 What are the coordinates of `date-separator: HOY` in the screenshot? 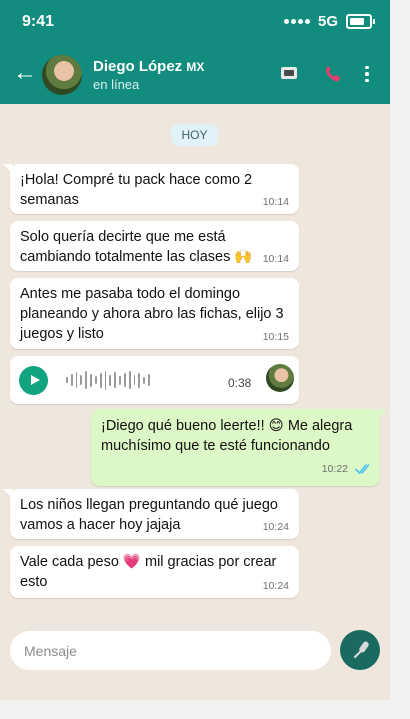 It's located at (194, 135).